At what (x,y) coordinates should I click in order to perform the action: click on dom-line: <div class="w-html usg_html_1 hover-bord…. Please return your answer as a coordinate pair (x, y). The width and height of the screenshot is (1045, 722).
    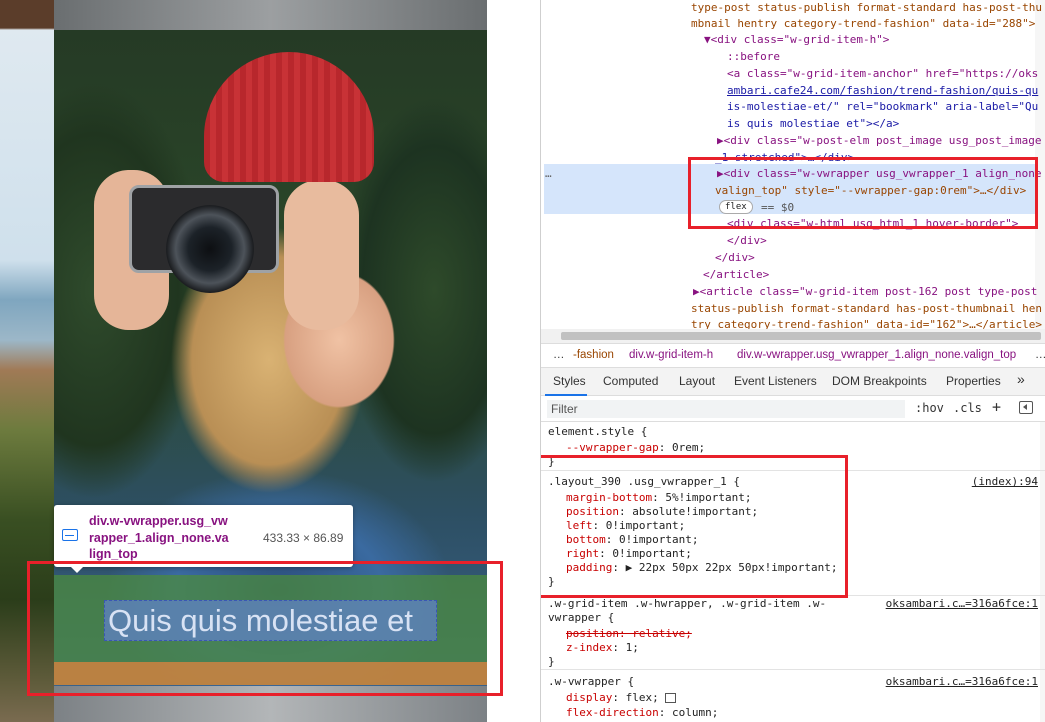
    Looking at the image, I should click on (872, 224).